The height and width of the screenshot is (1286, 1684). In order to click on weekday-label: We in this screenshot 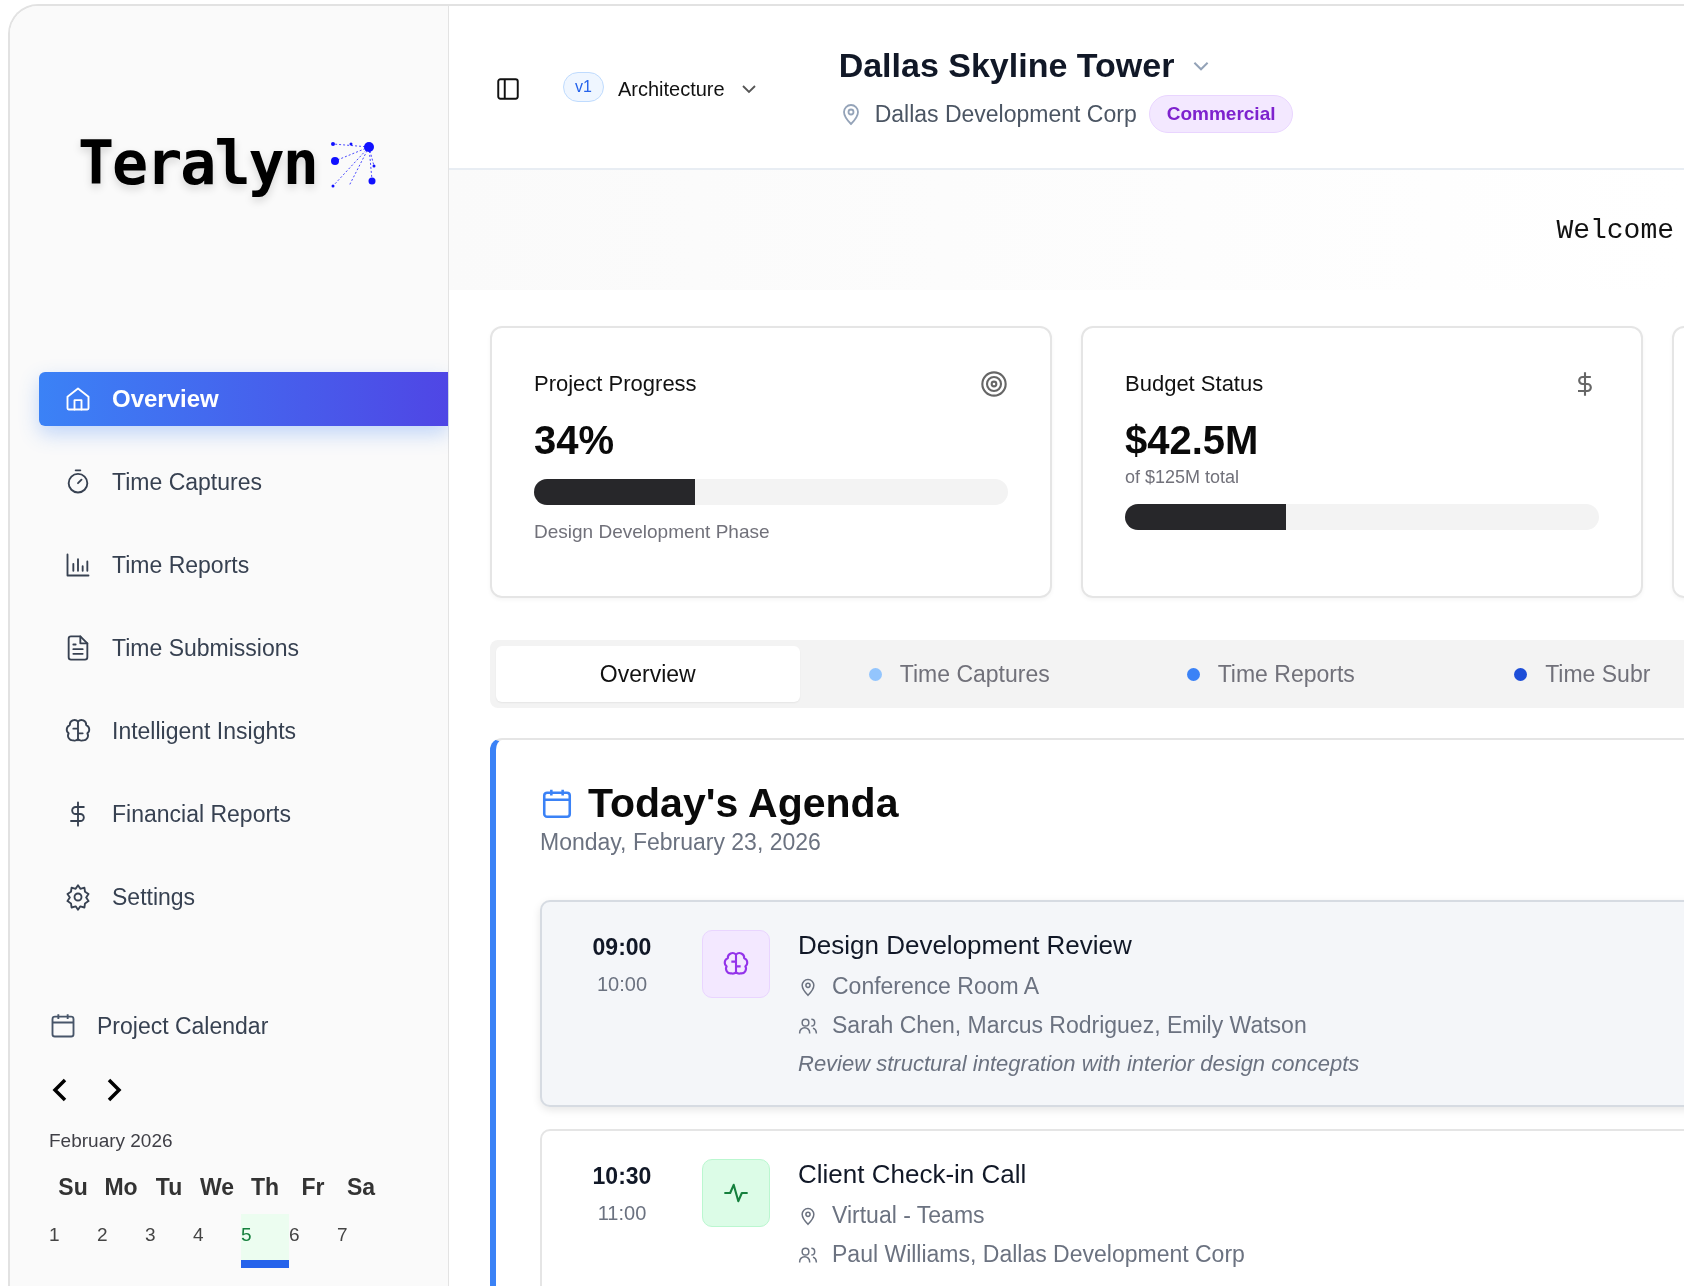, I will do `click(217, 1188)`.